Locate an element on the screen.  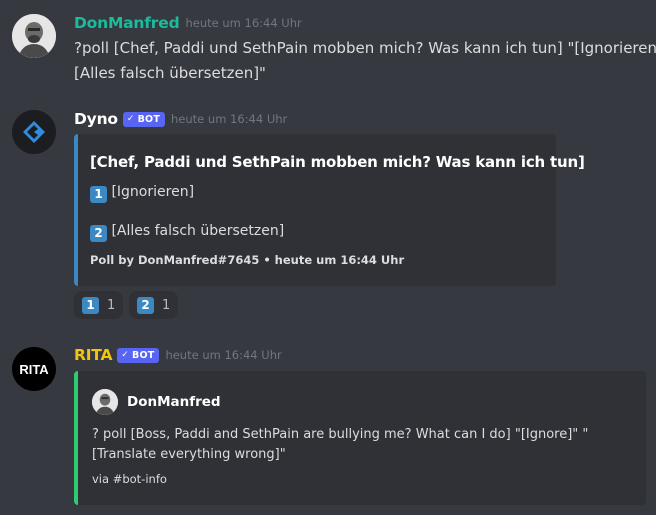
rita-avatar: RITA is located at coordinates (34, 369).